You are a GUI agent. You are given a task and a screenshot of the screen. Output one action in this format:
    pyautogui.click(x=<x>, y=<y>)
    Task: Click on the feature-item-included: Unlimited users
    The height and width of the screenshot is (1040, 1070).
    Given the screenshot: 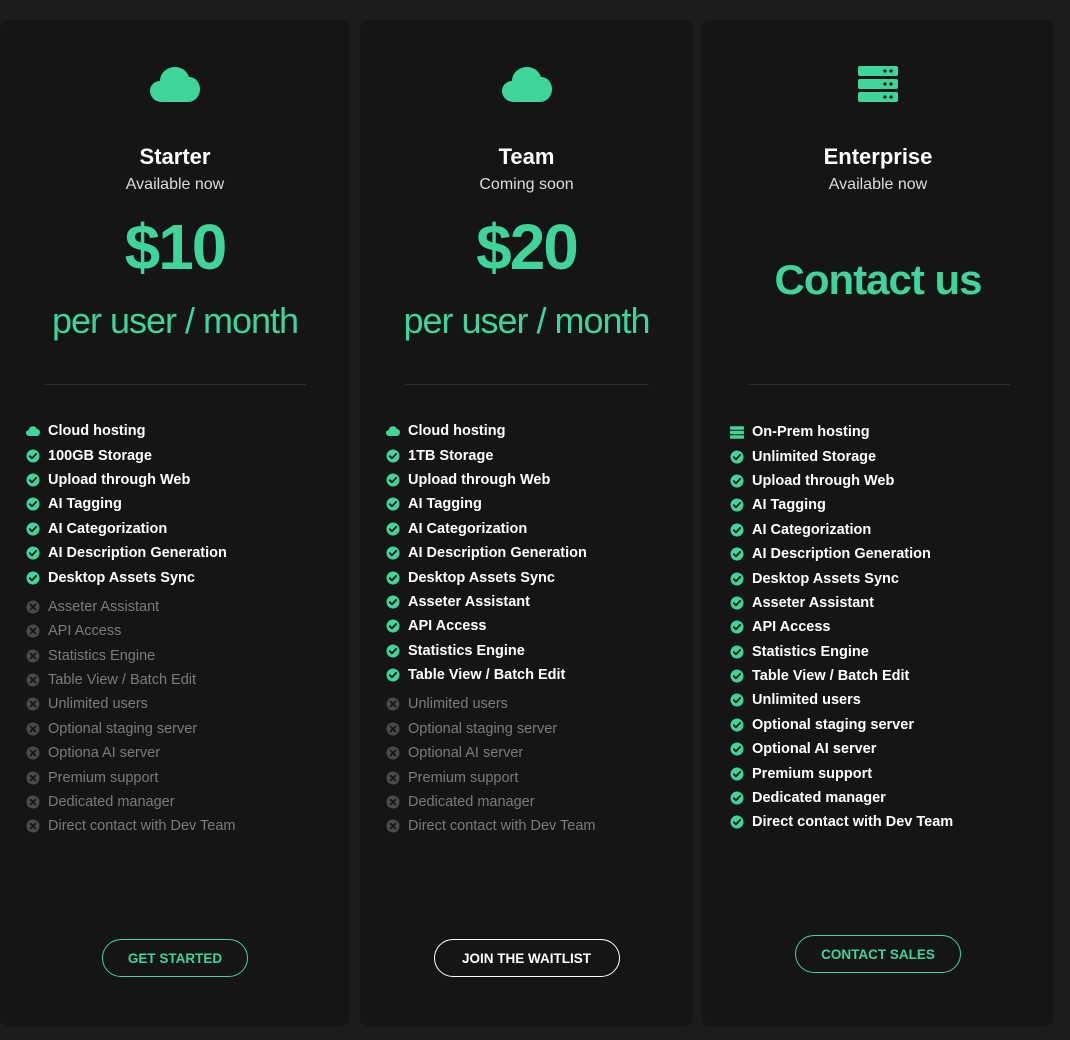 What is the action you would take?
    pyautogui.click(x=841, y=700)
    